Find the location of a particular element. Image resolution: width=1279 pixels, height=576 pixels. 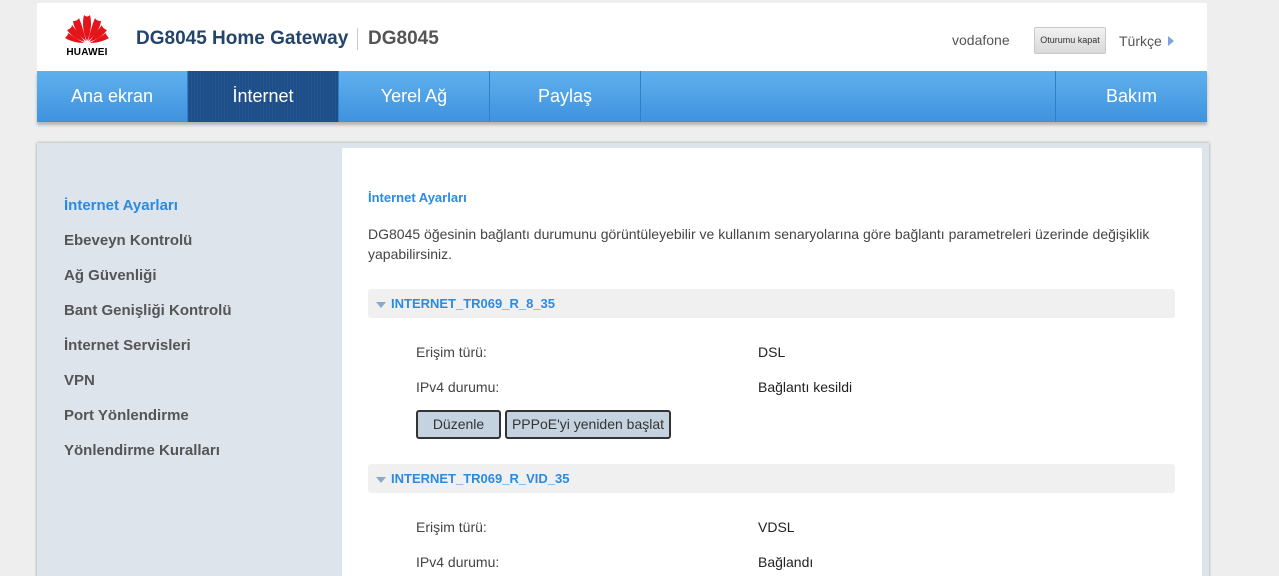

nav-home: Ana ekran is located at coordinates (112, 96).